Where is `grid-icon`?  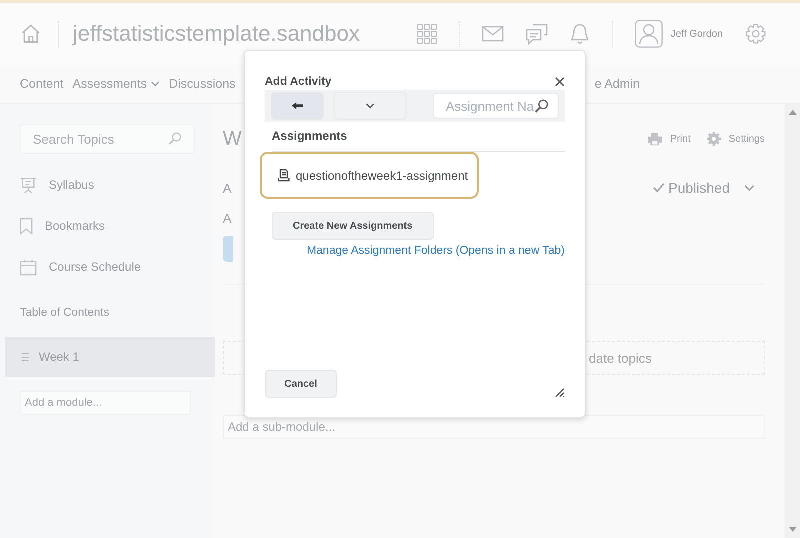 grid-icon is located at coordinates (426, 34).